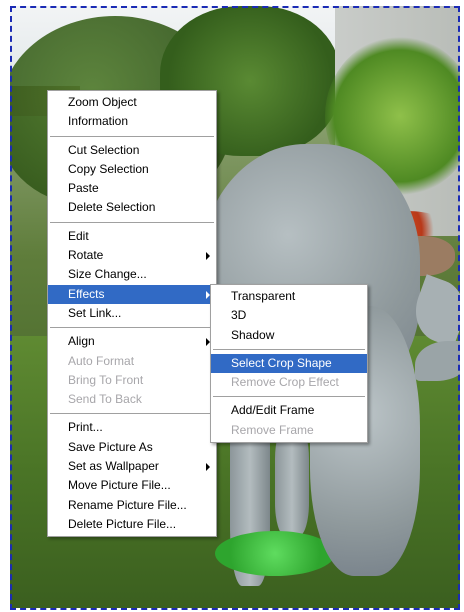 The width and height of the screenshot is (464, 612). Describe the element at coordinates (132, 255) in the screenshot. I see `menu-item-rotate: Rotate` at that location.